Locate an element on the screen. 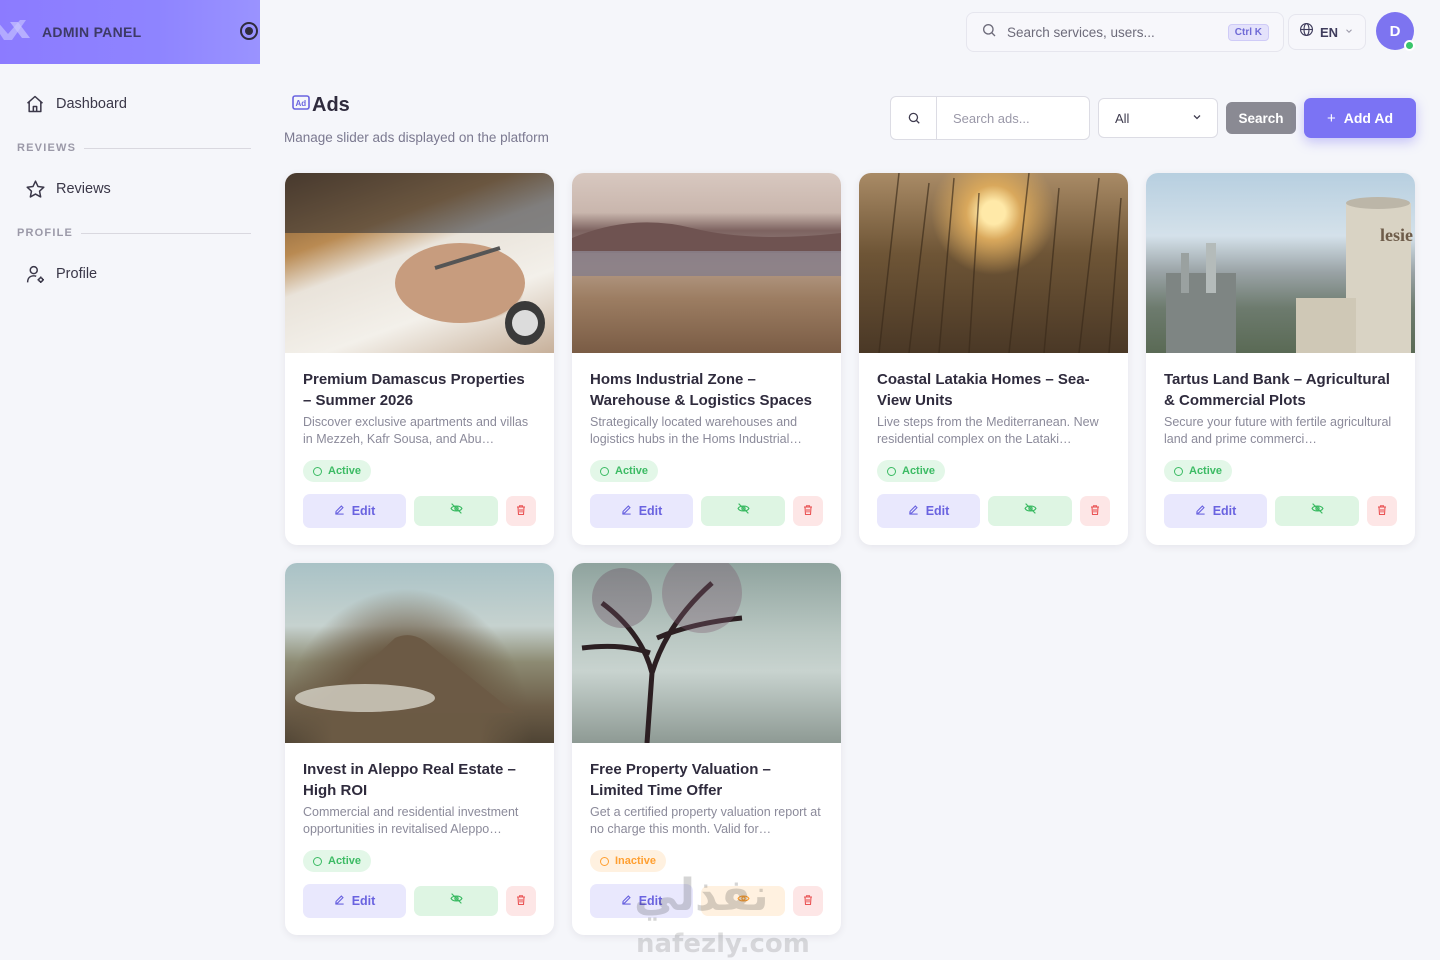 This screenshot has height=960, width=1440. svg-text: Ad is located at coordinates (301, 103).